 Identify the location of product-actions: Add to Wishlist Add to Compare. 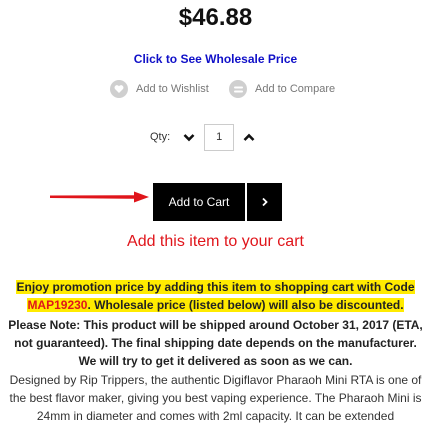
(215, 90).